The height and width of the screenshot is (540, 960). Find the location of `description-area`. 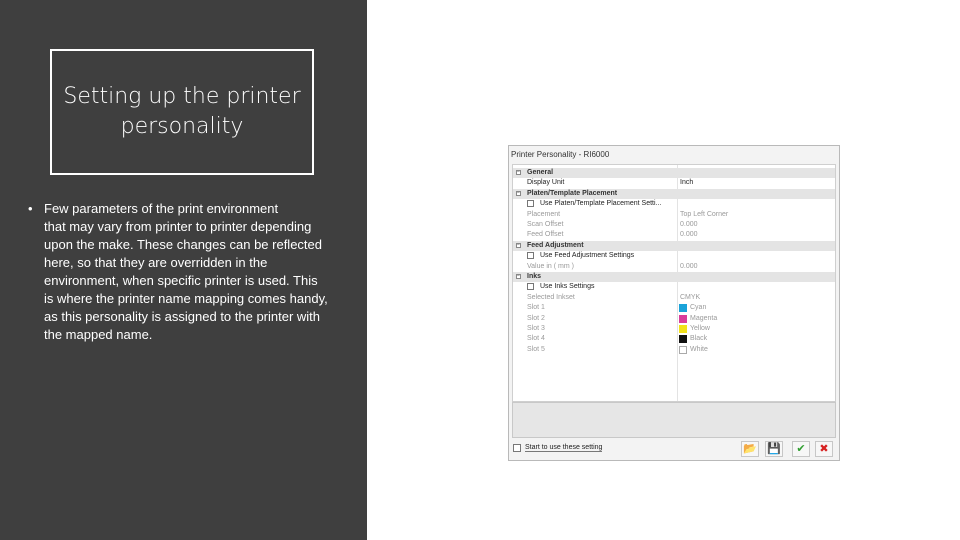

description-area is located at coordinates (674, 420).